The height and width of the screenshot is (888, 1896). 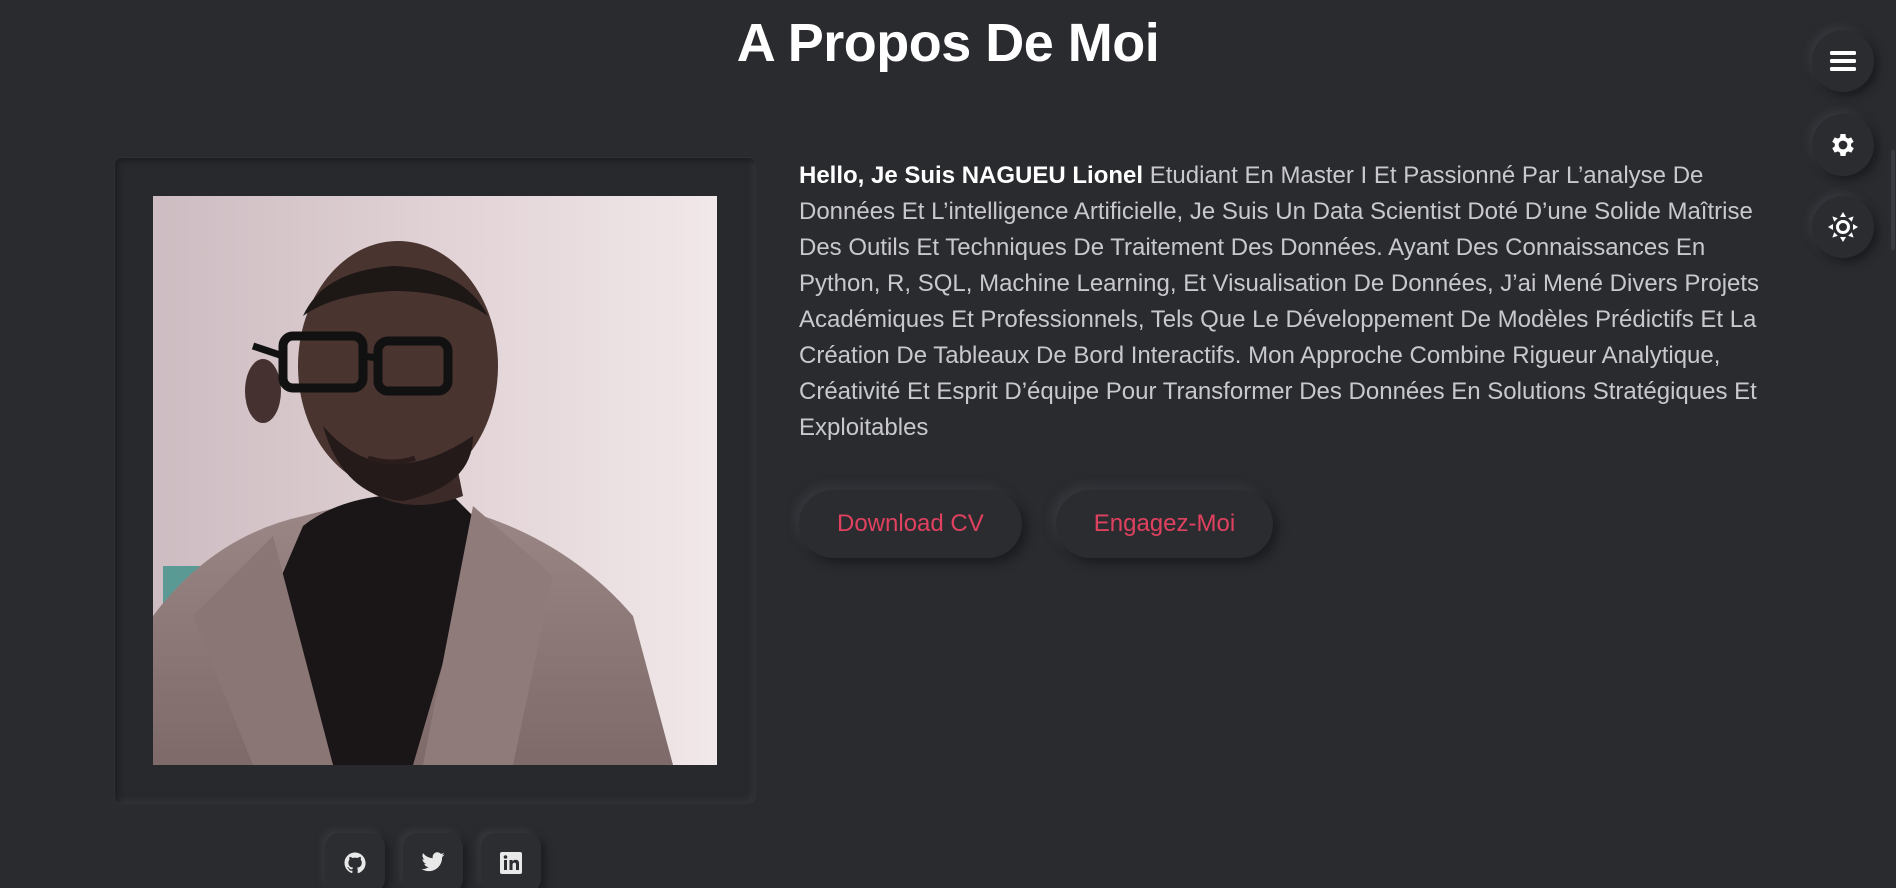 I want to click on twitter-icon, so click(x=433, y=862).